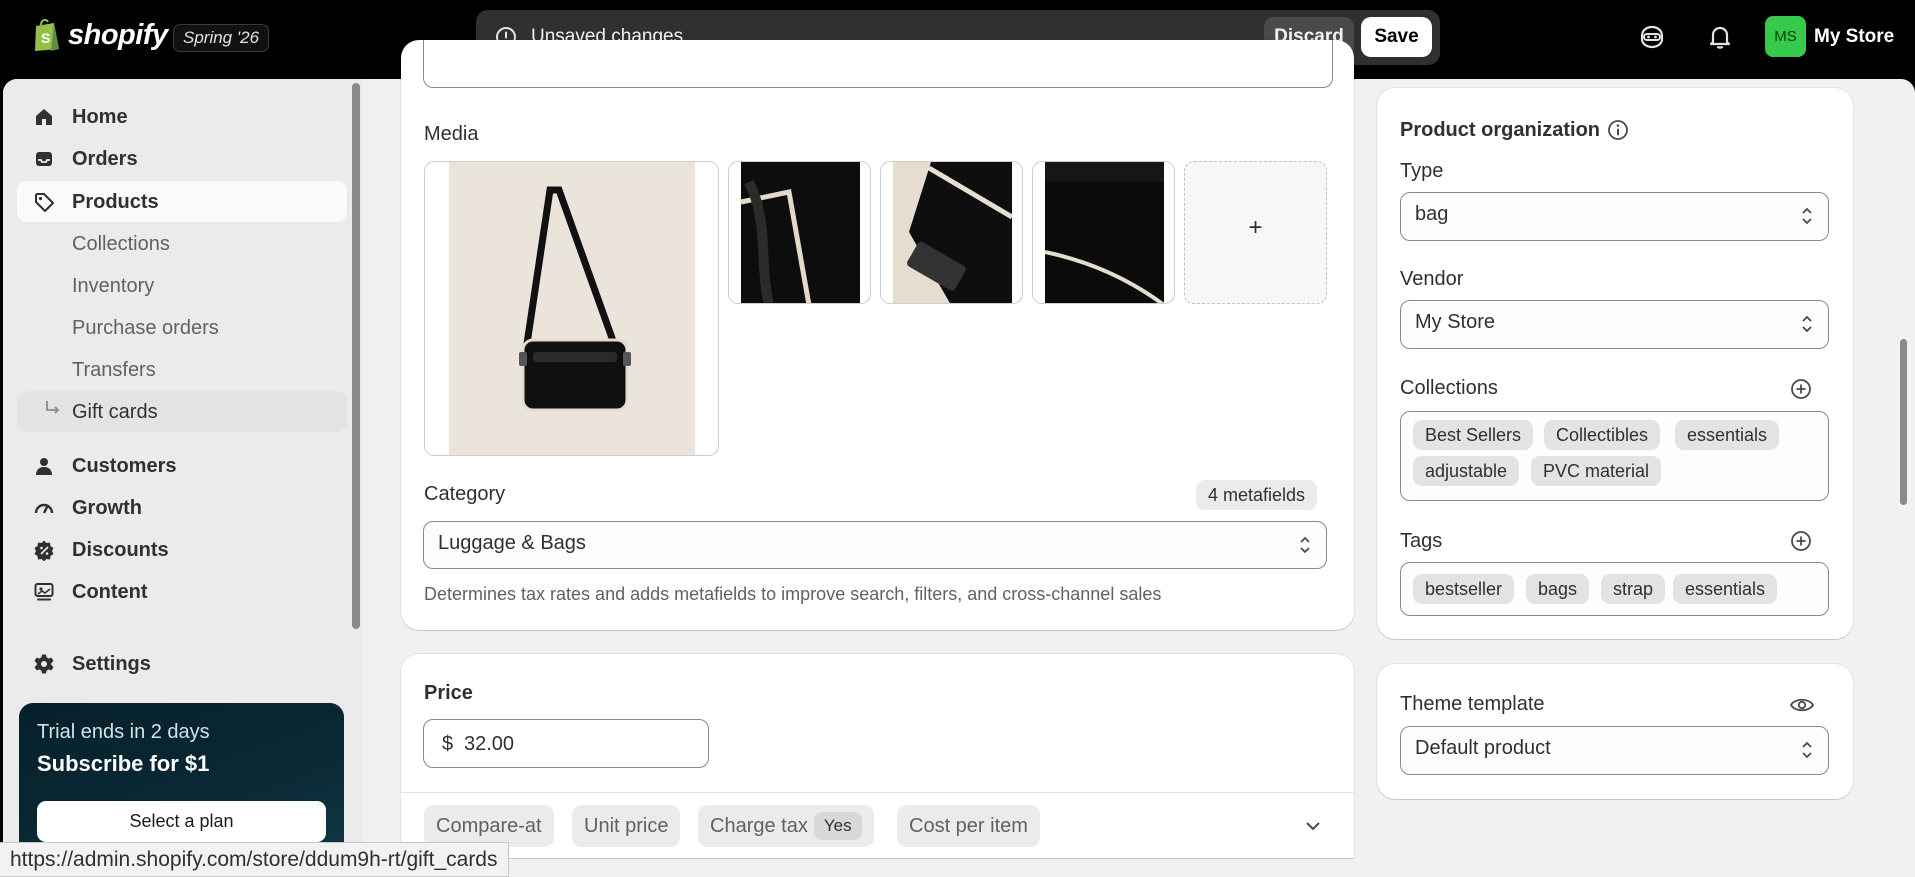  I want to click on unit-price-pill: Unit price, so click(626, 826).